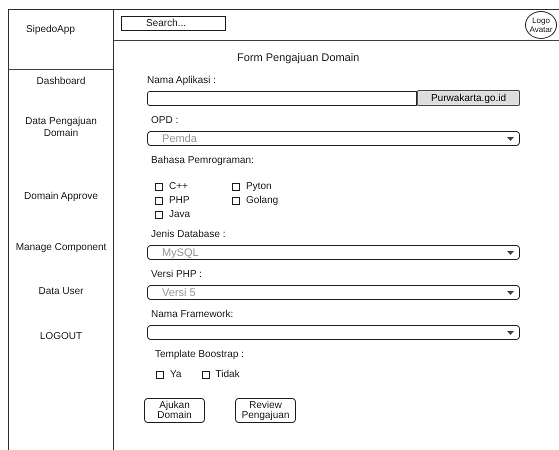  I want to click on field-label: Versi PHP :, so click(177, 275).